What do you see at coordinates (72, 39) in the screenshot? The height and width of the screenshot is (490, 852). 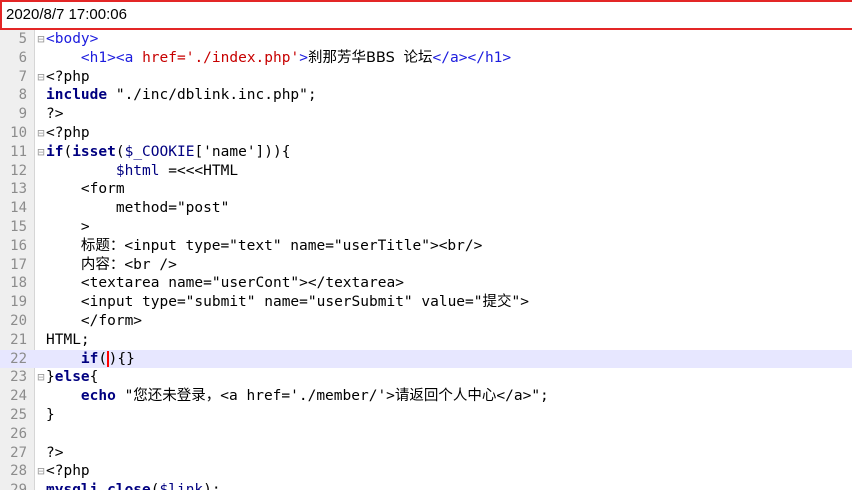 I see `code-text: <body>` at bounding box center [72, 39].